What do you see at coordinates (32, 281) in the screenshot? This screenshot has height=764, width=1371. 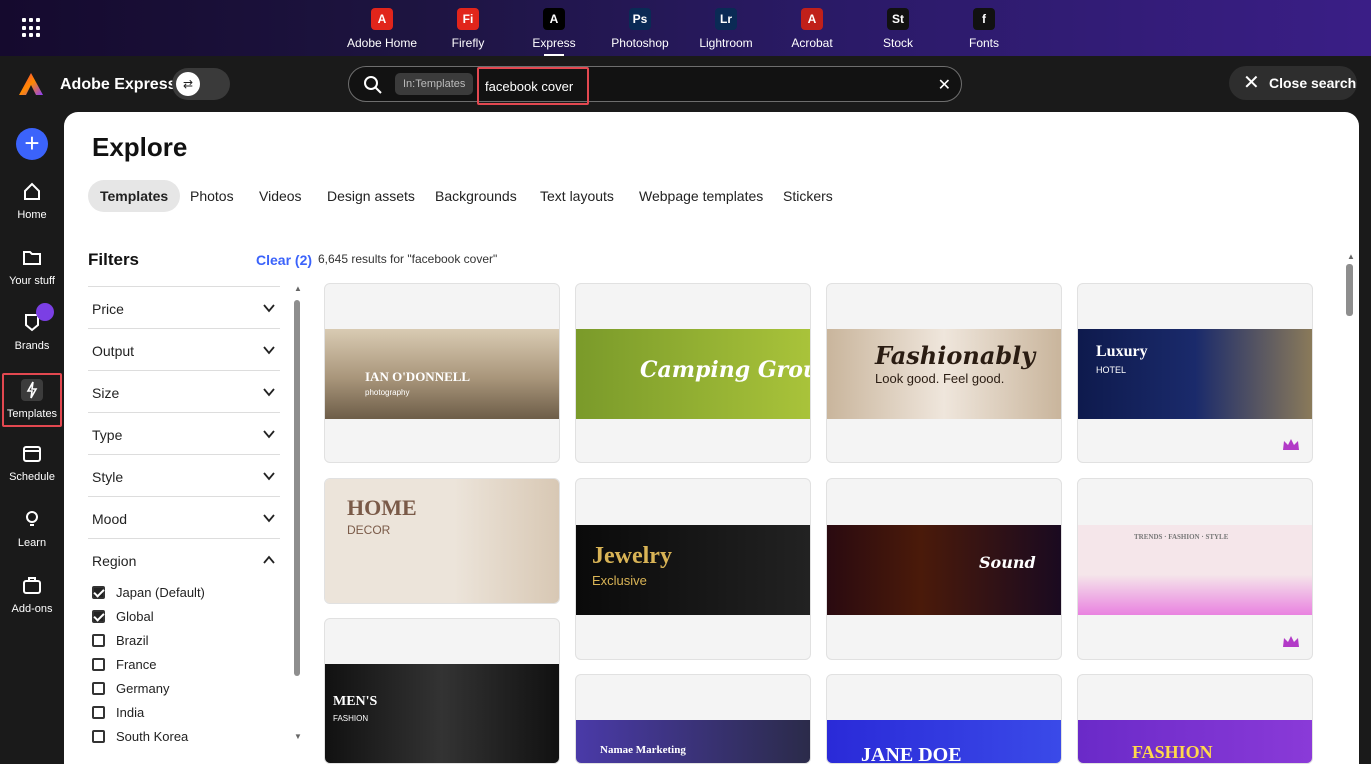 I see `rail-item-label: Your stuff` at bounding box center [32, 281].